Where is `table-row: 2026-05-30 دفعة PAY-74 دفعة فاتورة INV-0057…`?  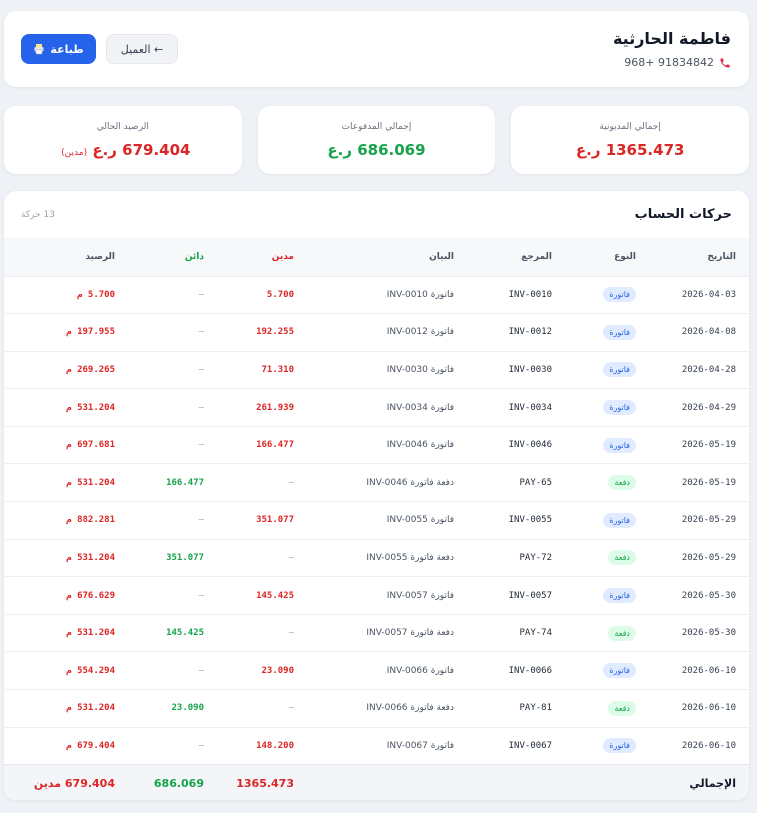 table-row: 2026-05-30 دفعة PAY-74 دفعة فاتورة INV-0057… is located at coordinates (376, 633).